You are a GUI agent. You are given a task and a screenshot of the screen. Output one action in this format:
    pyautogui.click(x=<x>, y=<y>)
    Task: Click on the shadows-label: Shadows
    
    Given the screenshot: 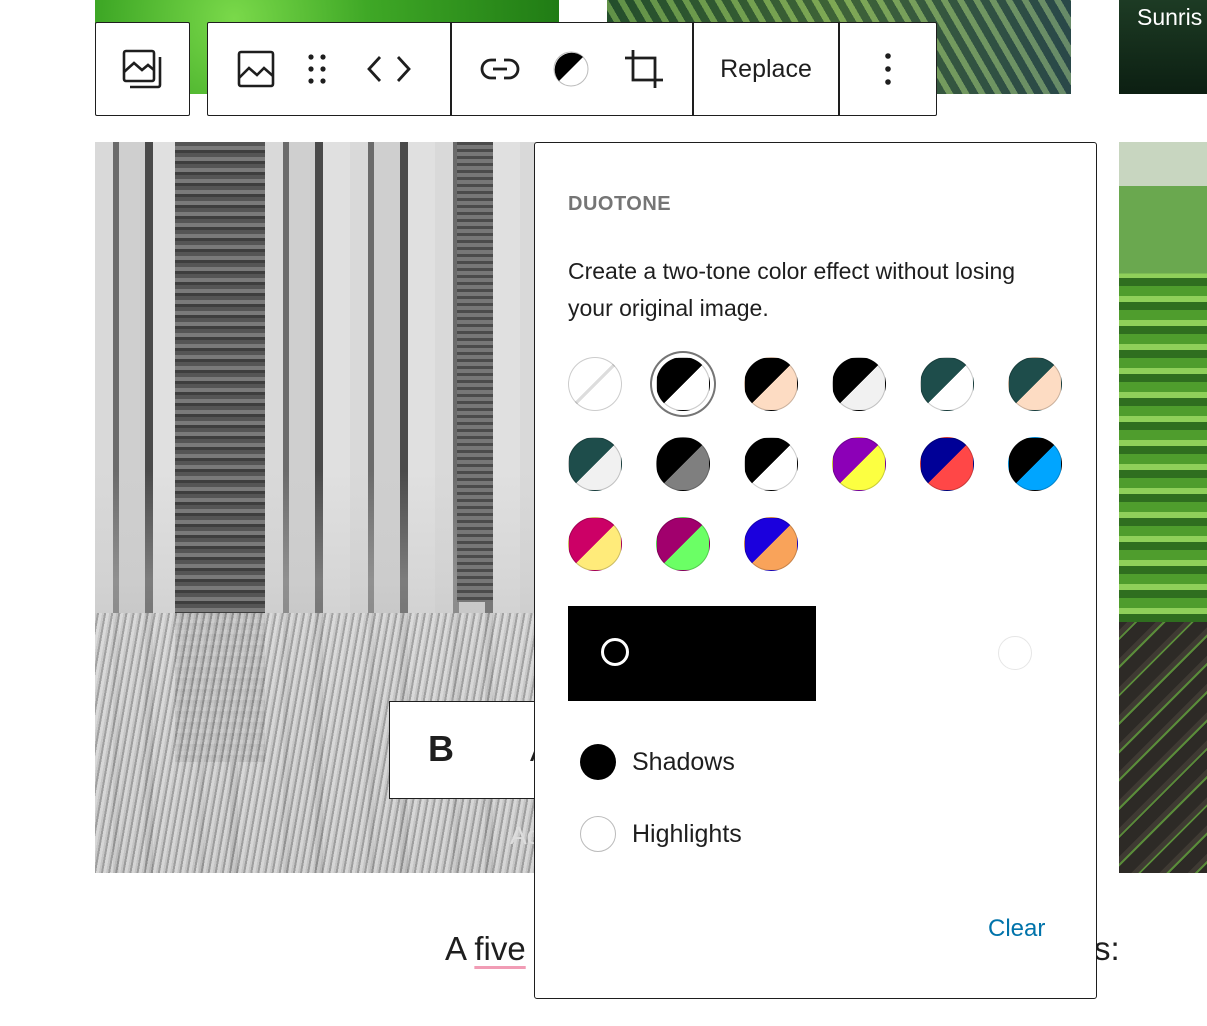 What is the action you would take?
    pyautogui.click(x=683, y=761)
    